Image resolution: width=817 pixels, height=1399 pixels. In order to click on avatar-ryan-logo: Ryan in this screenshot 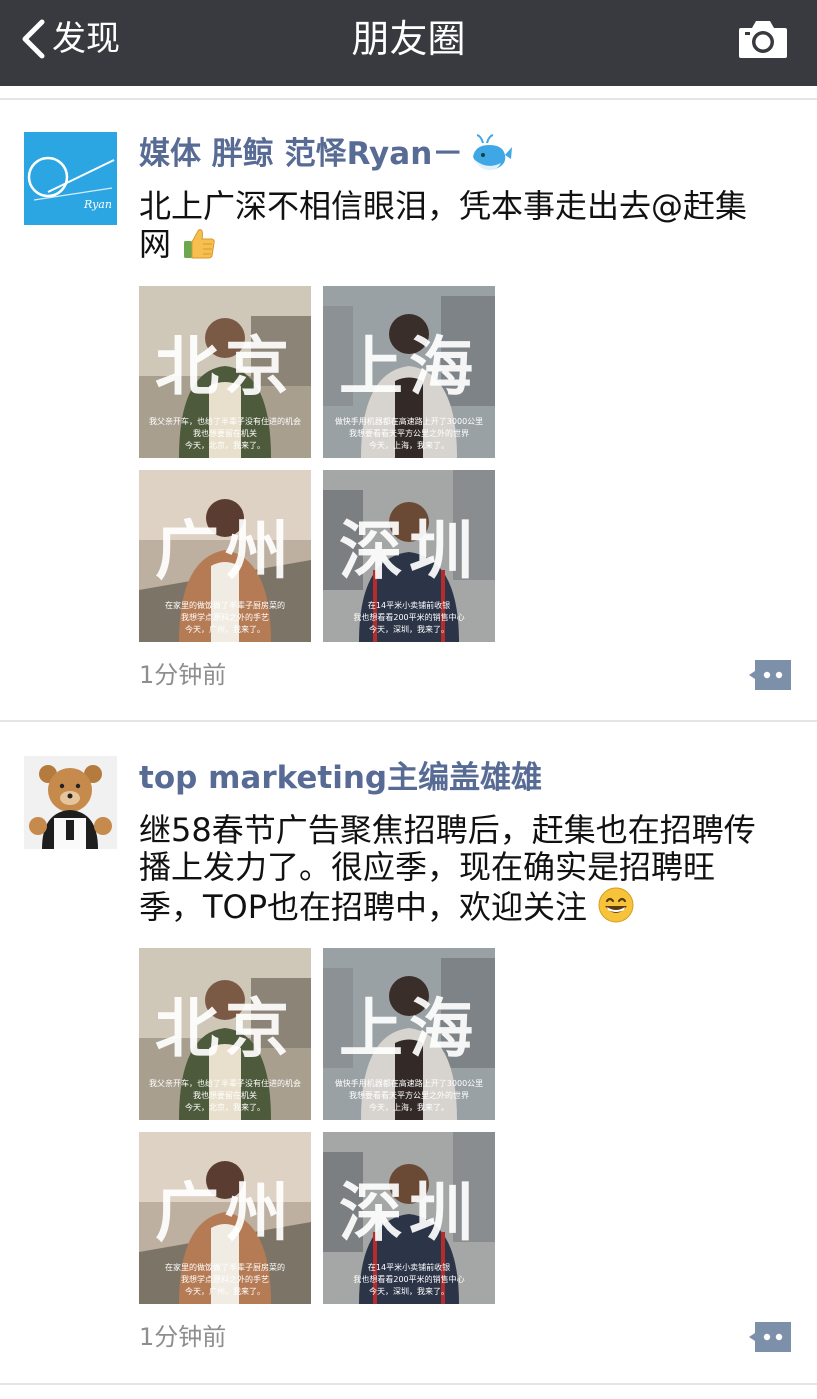, I will do `click(70, 178)`.